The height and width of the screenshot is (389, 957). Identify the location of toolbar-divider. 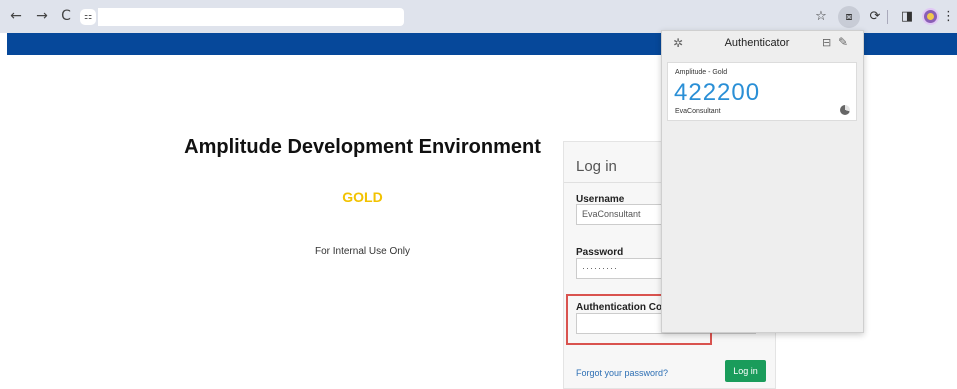
(887, 17).